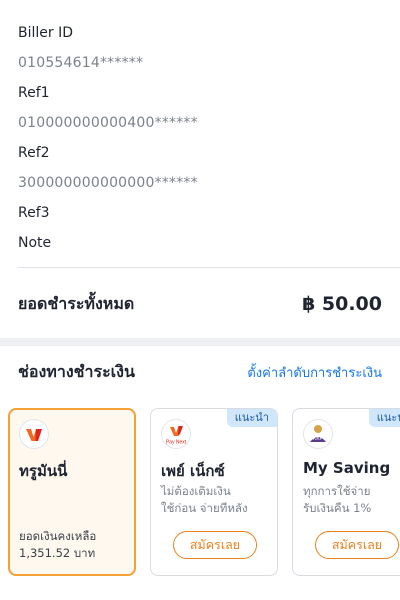  What do you see at coordinates (108, 183) in the screenshot?
I see `ref2-value: 300000000000000******` at bounding box center [108, 183].